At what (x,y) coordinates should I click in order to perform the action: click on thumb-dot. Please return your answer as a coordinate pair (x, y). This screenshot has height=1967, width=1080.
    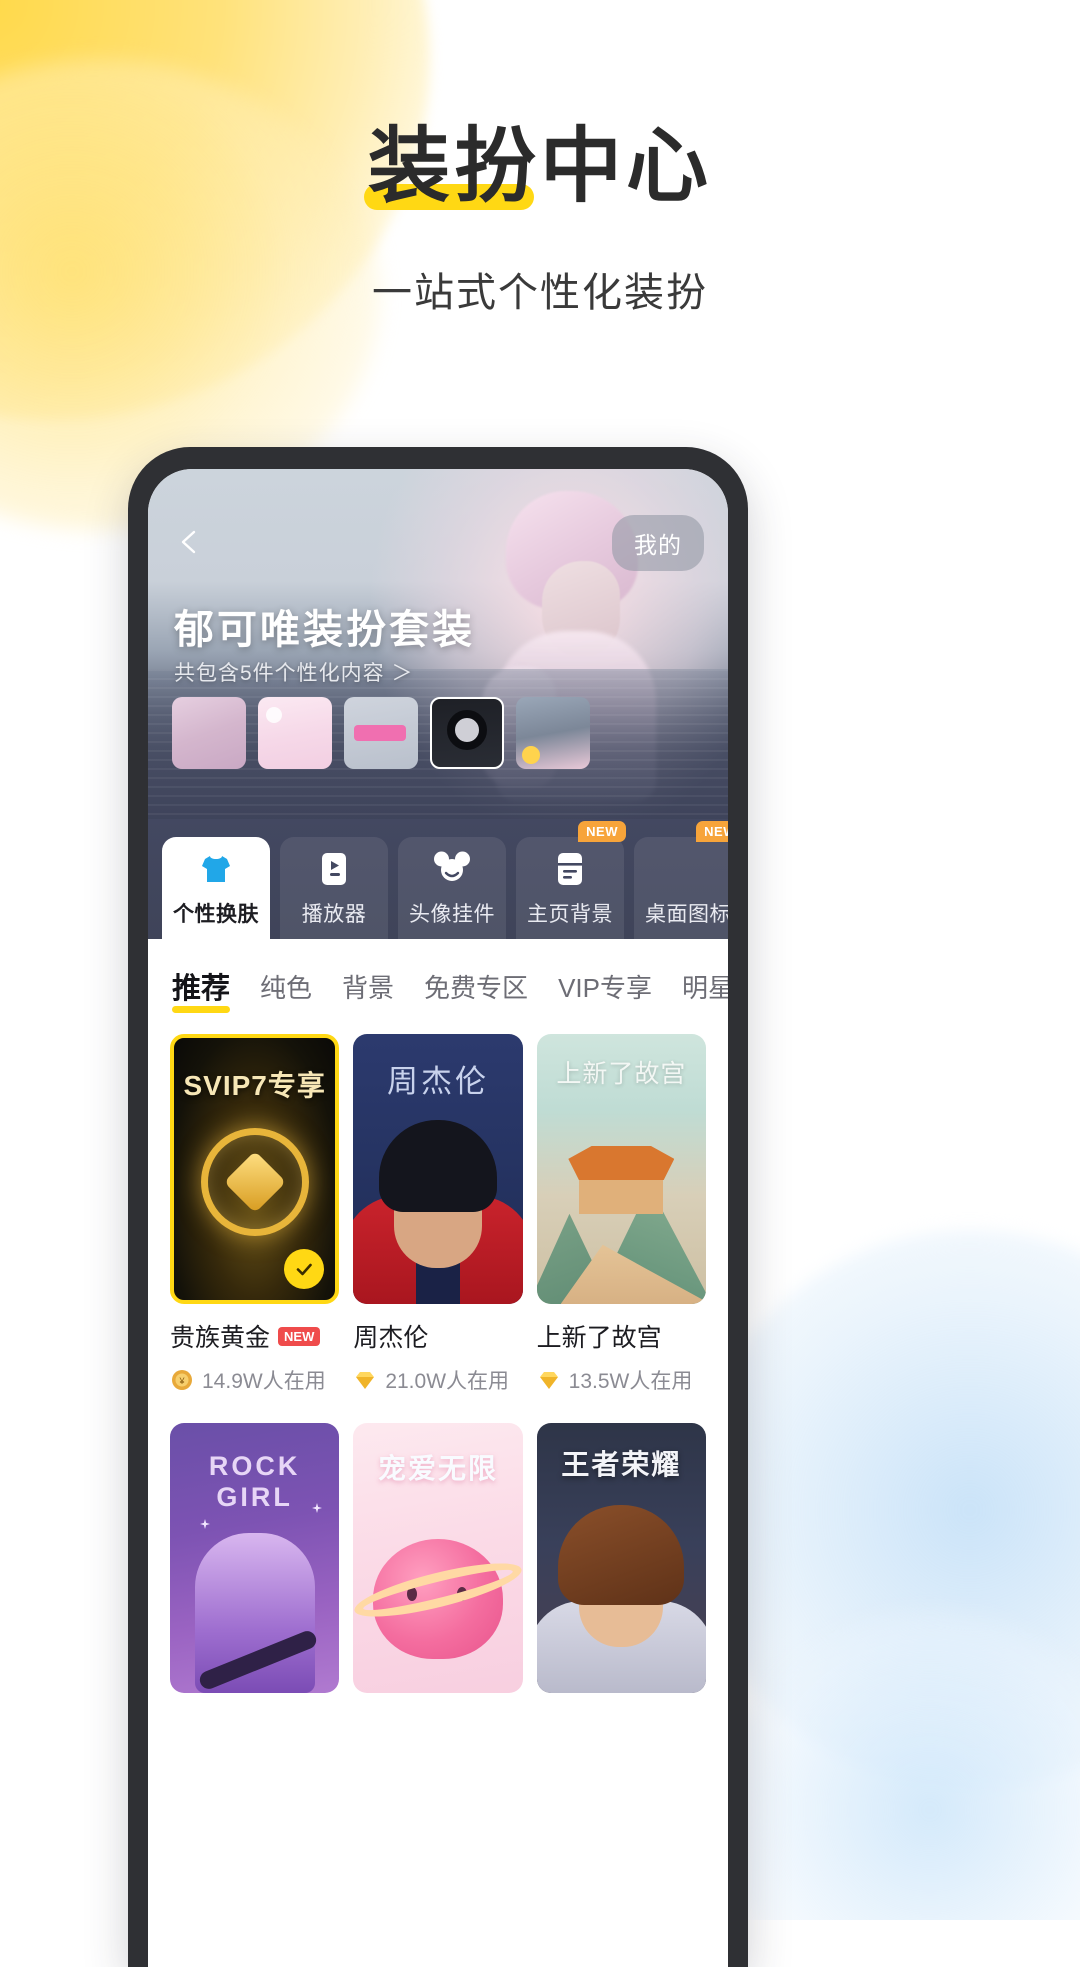
    Looking at the image, I should click on (274, 715).